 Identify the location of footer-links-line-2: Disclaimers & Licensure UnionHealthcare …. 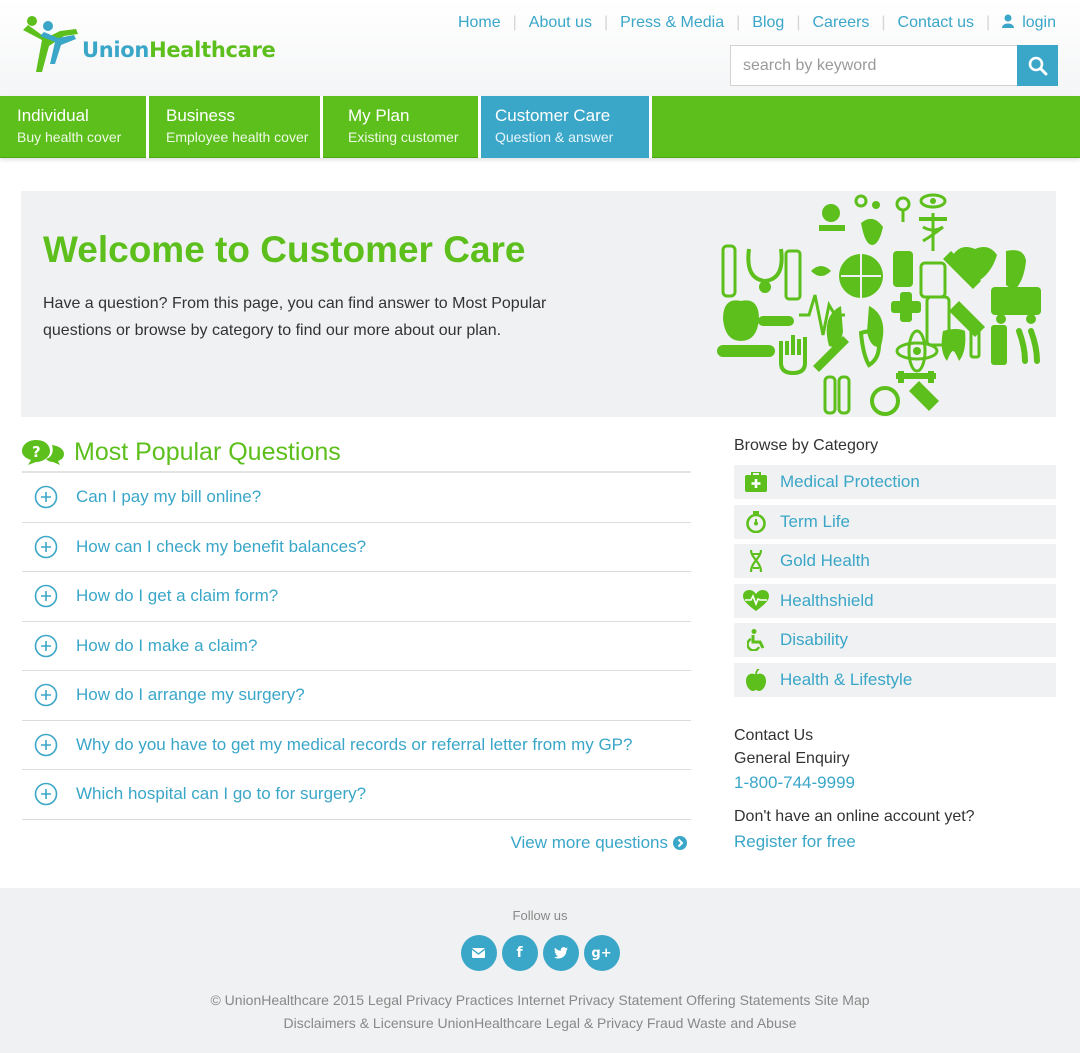
(540, 1023).